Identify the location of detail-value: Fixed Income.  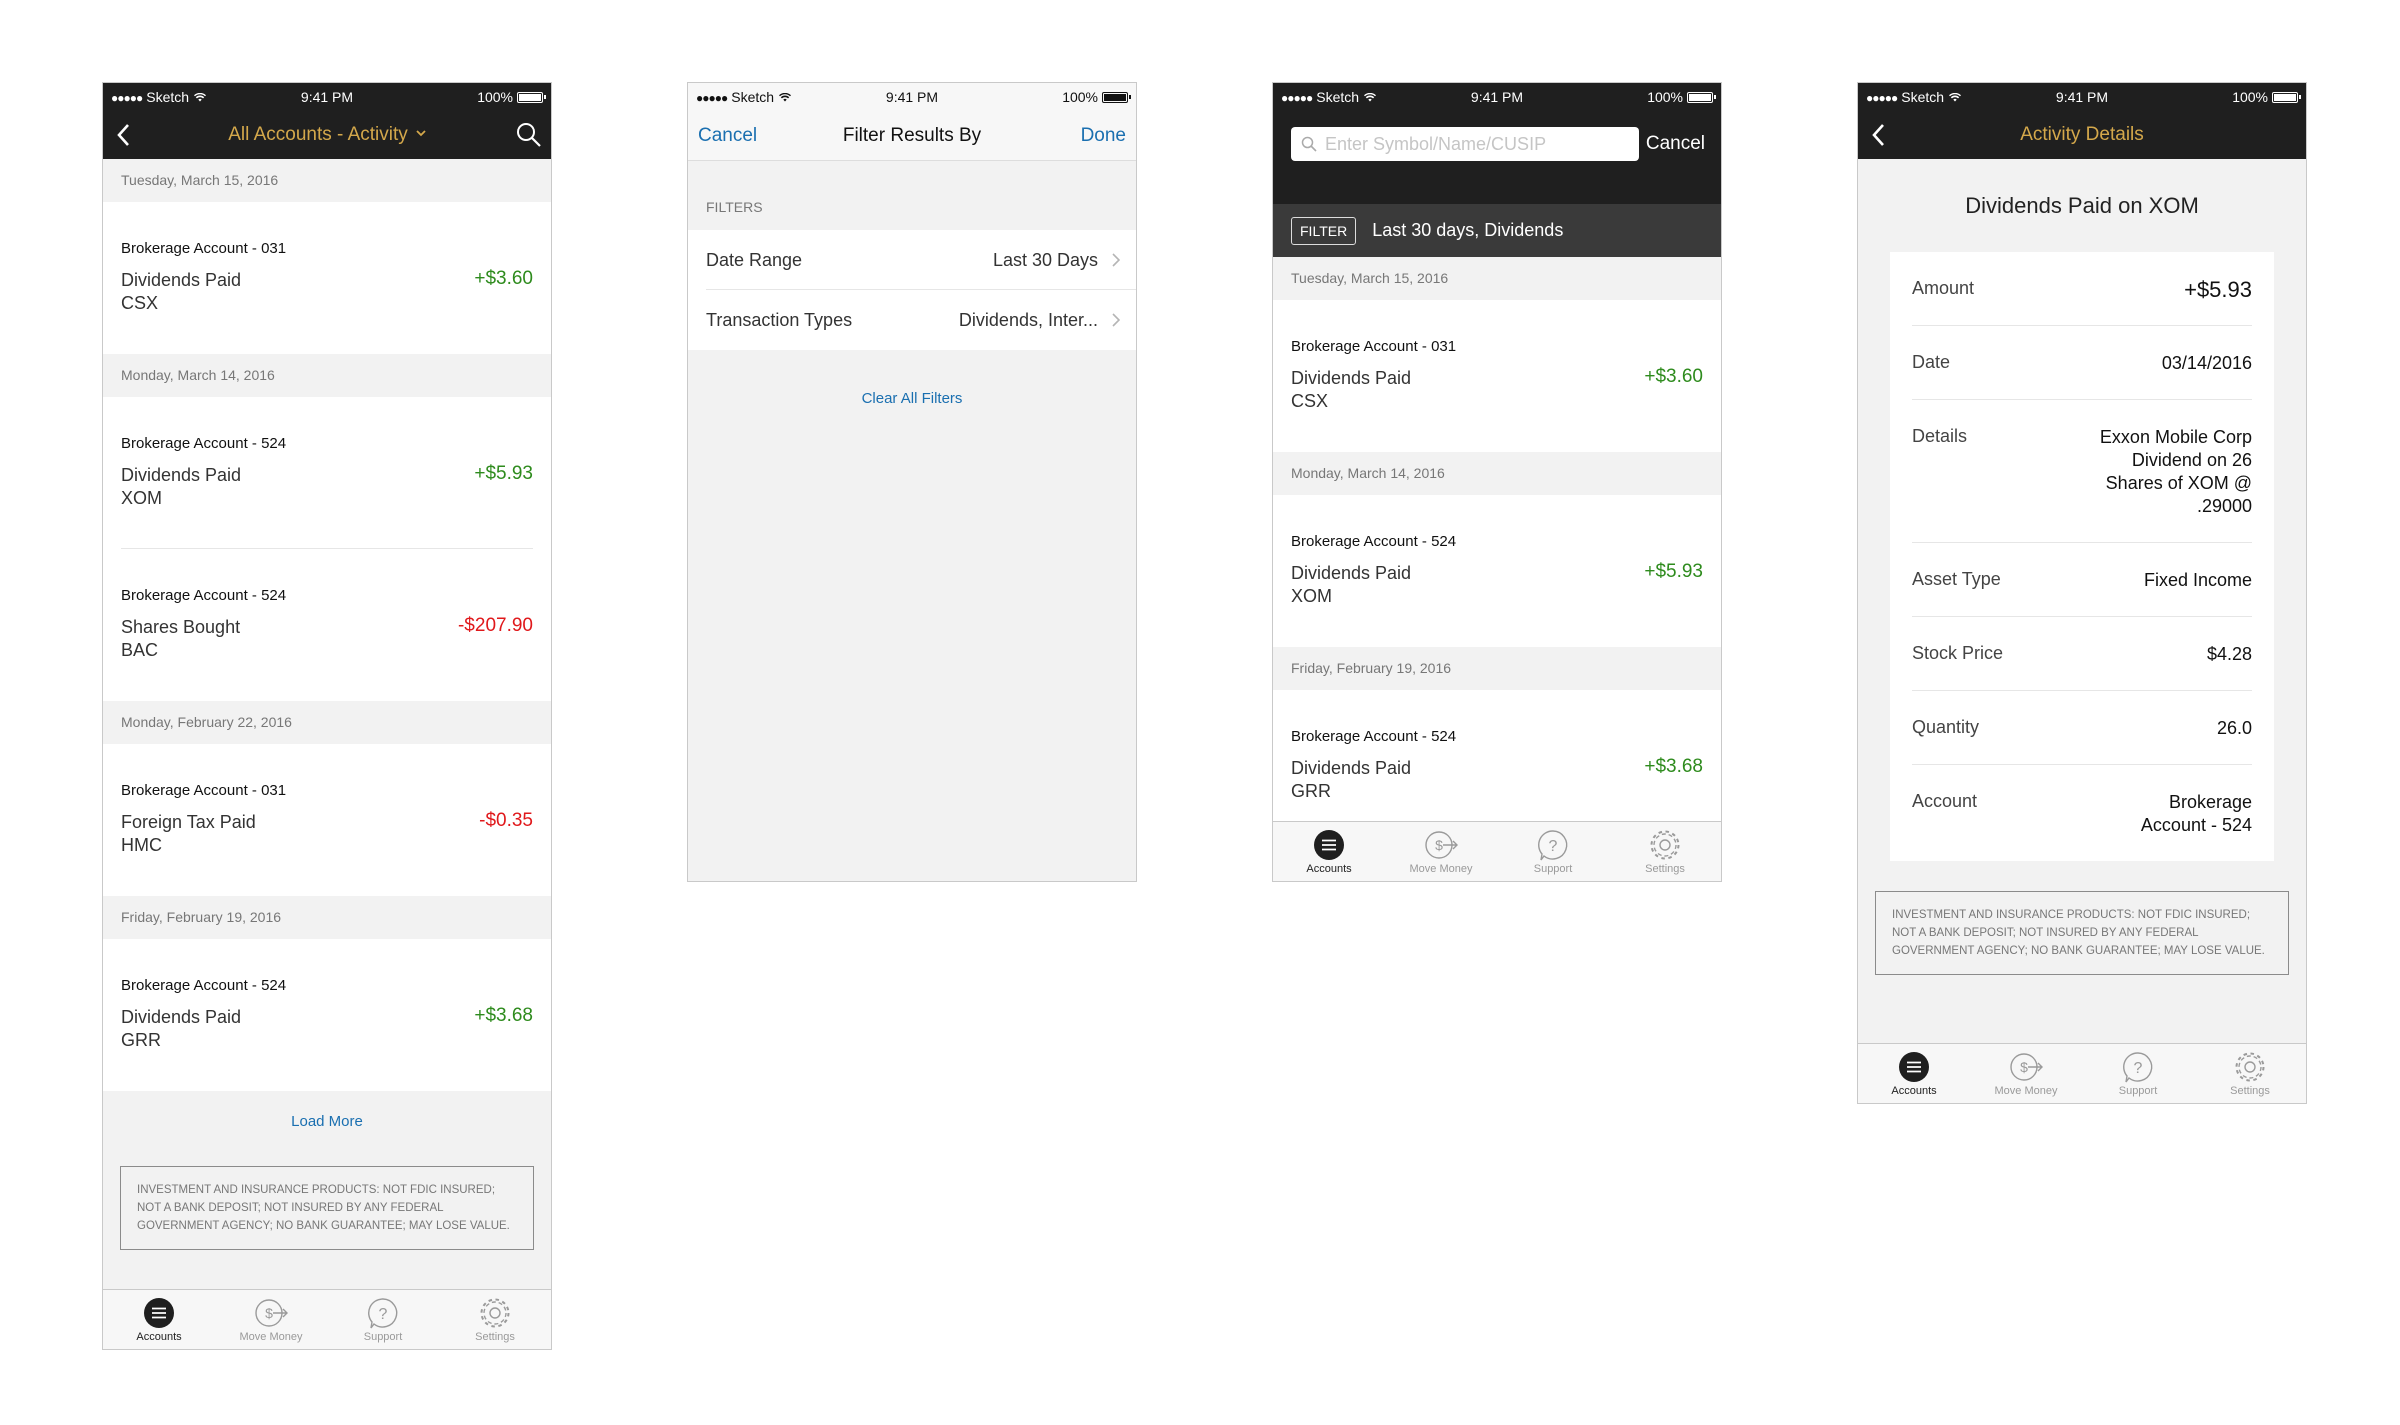
(2197, 580).